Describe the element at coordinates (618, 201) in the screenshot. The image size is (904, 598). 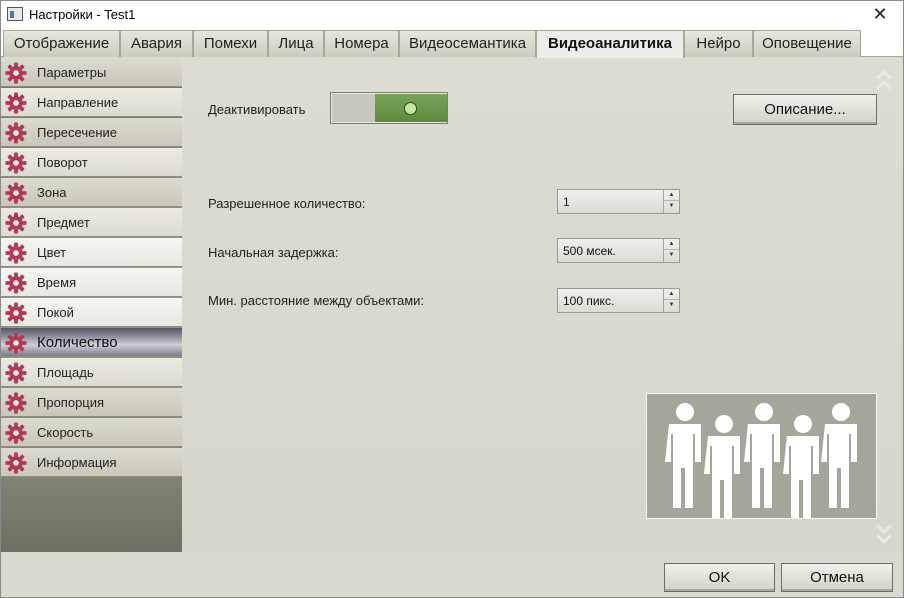
I see `allowed-count-spinbox: 1 ▲ ▼` at that location.